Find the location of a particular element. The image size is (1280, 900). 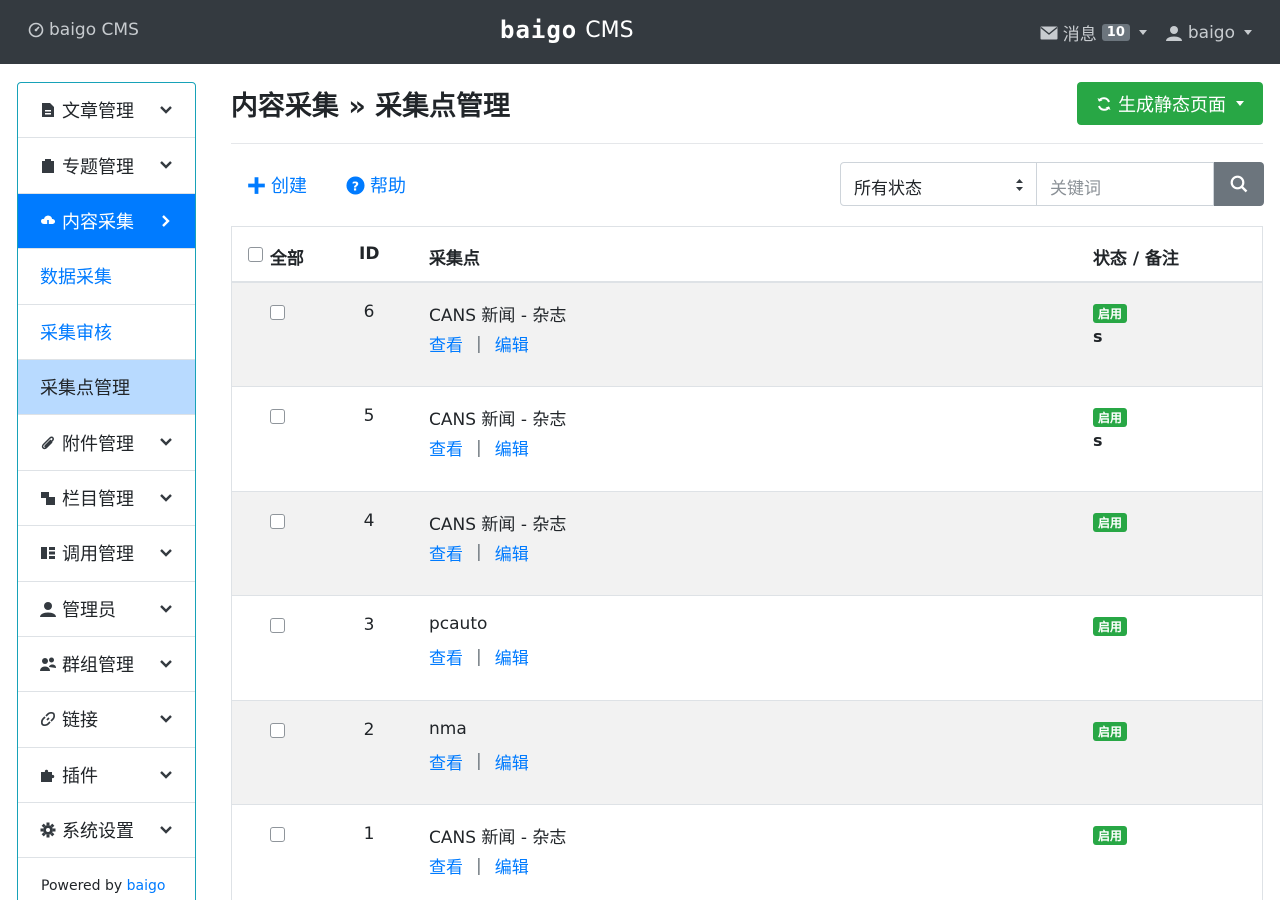

header-id: ID is located at coordinates (369, 254).